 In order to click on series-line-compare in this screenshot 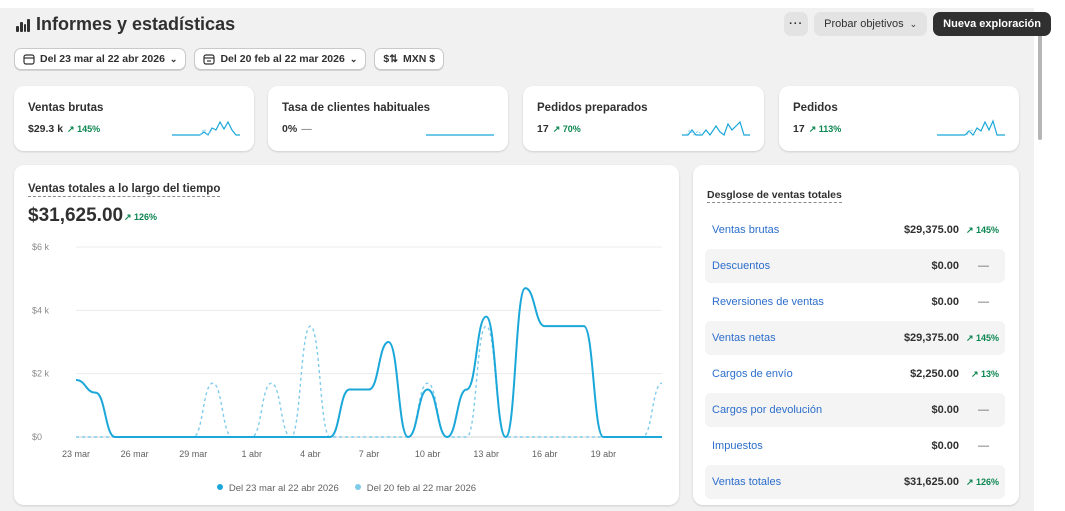, I will do `click(369, 381)`.